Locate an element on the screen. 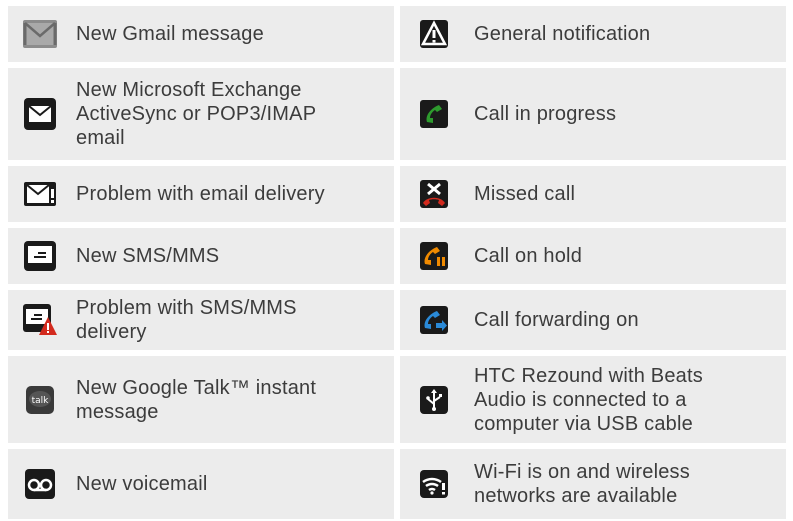  general-notification-icon is located at coordinates (434, 34).